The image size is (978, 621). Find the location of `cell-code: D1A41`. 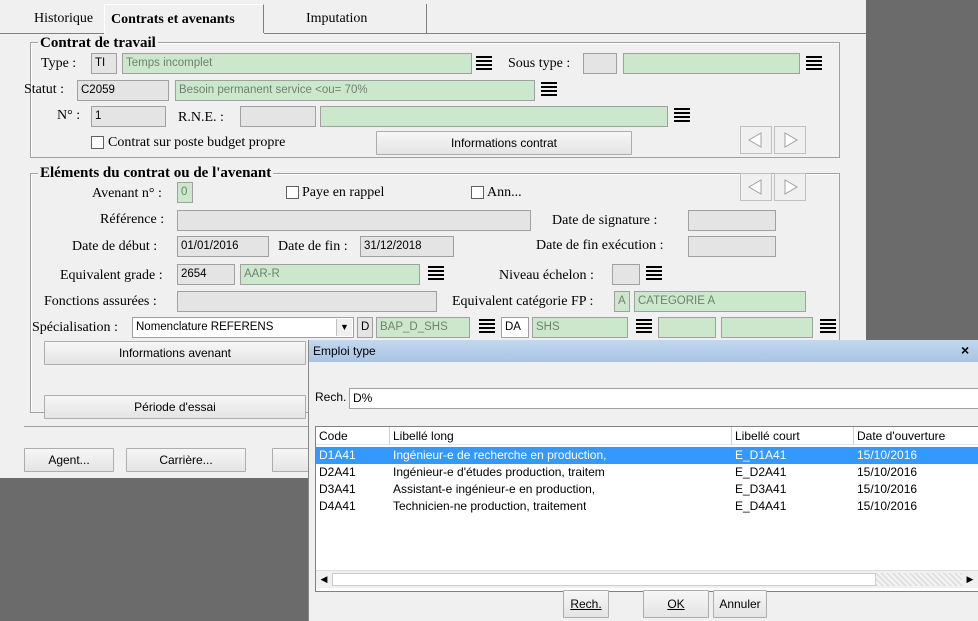

cell-code: D1A41 is located at coordinates (337, 455).